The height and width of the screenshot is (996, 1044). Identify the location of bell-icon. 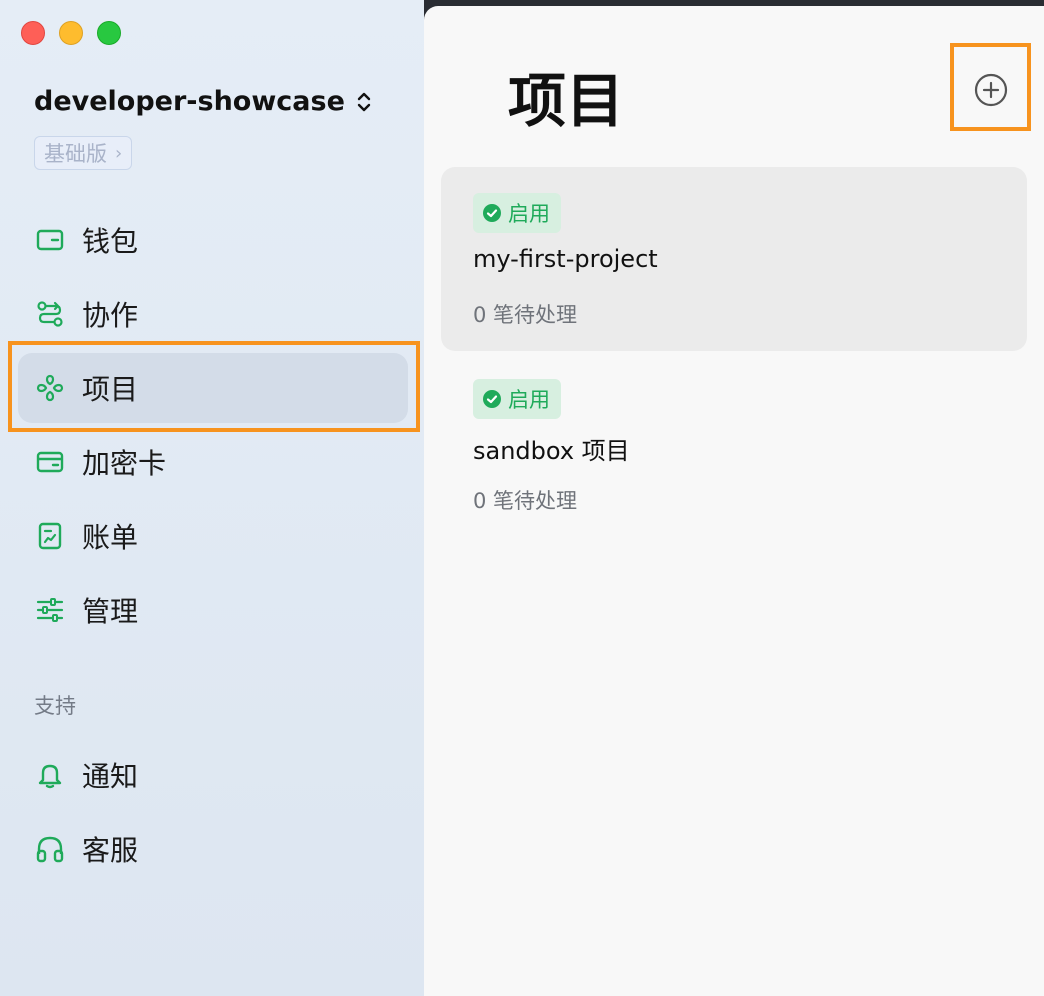
(50, 775).